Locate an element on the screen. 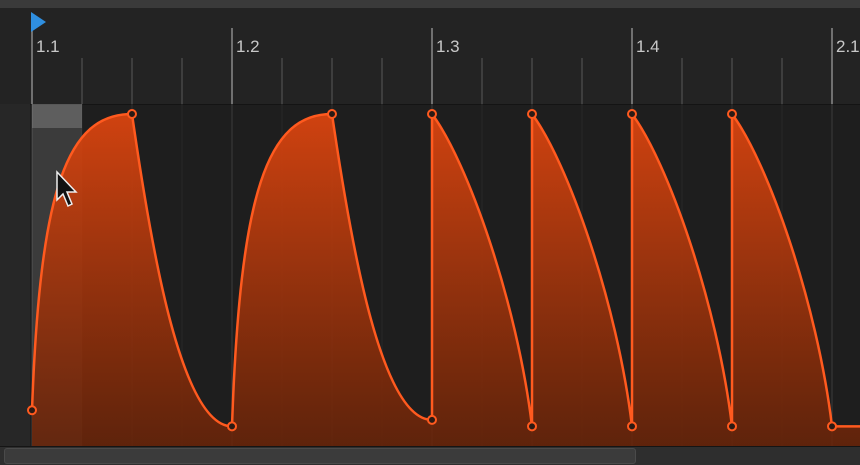 The height and width of the screenshot is (465, 860). loop-region-handle is located at coordinates (57, 116).